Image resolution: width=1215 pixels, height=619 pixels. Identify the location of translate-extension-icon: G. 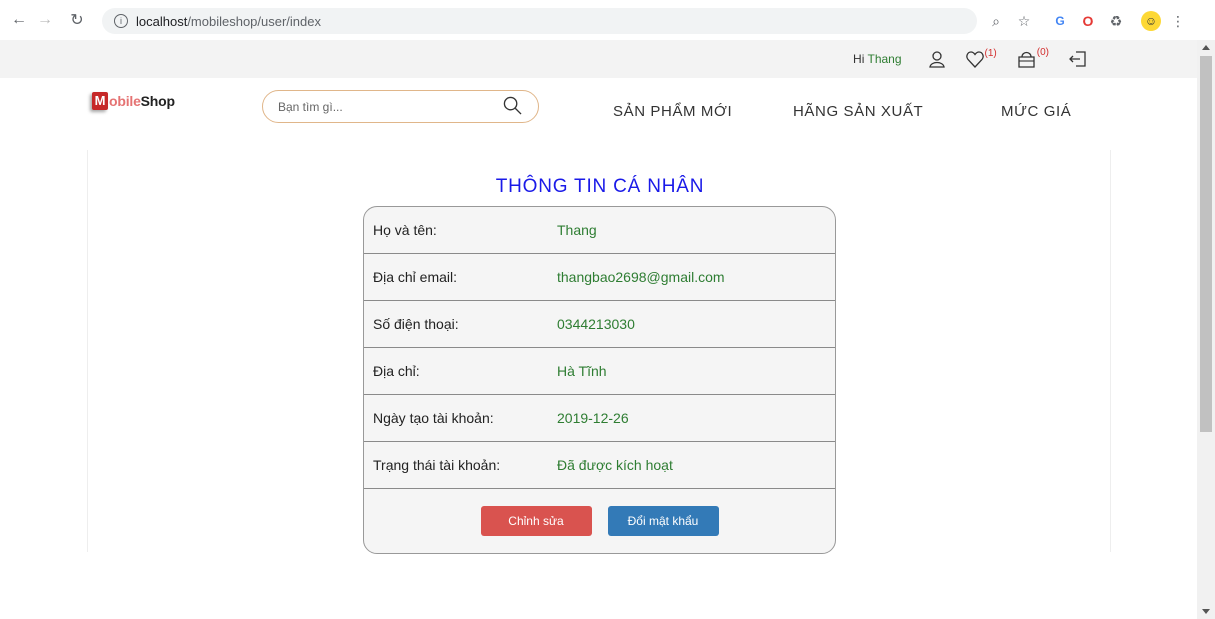
(1060, 21).